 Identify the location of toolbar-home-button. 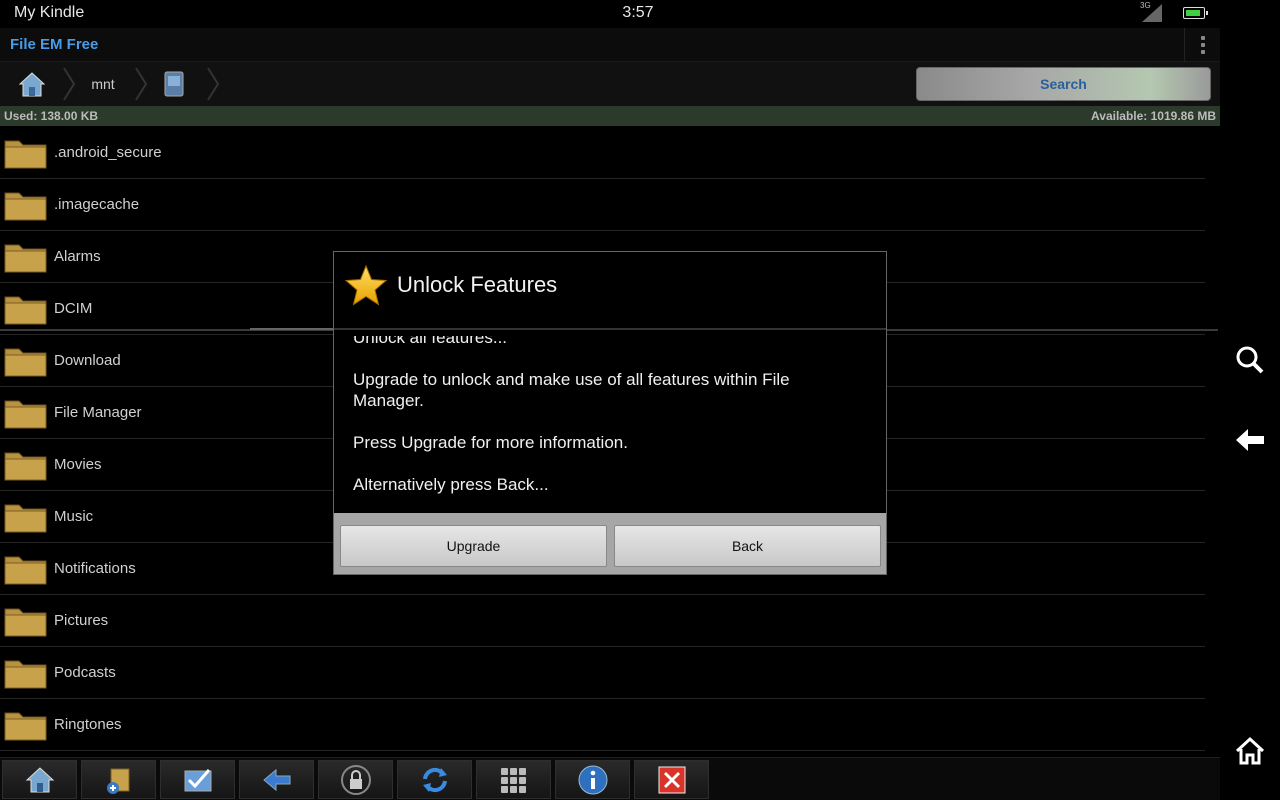
(39, 779).